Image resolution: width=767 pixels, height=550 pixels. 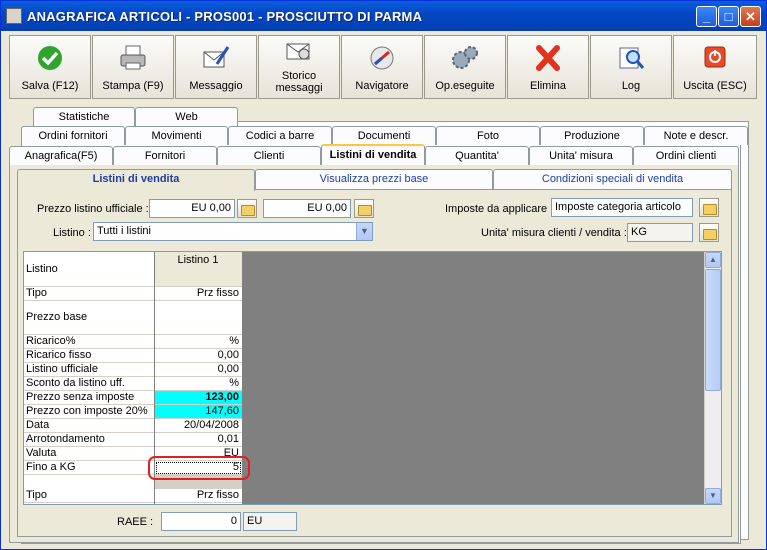 I want to click on grid-row-label: Sconto da listino uff., so click(x=89, y=384).